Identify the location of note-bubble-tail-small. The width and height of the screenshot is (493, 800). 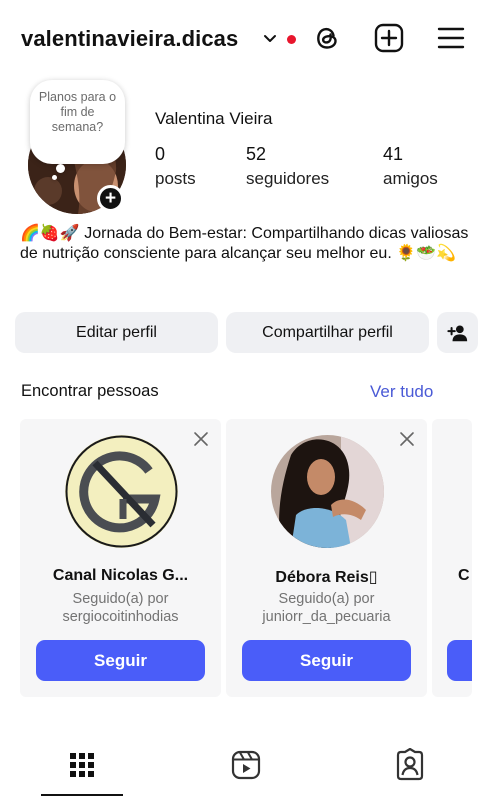
(54, 177).